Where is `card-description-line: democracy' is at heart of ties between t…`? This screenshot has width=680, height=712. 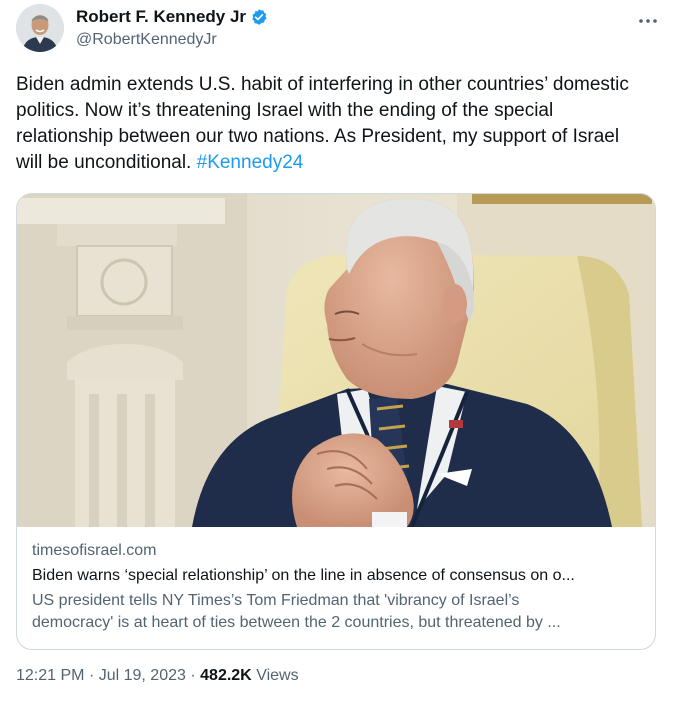
card-description-line: democracy' is at heart of ties between t… is located at coordinates (296, 622).